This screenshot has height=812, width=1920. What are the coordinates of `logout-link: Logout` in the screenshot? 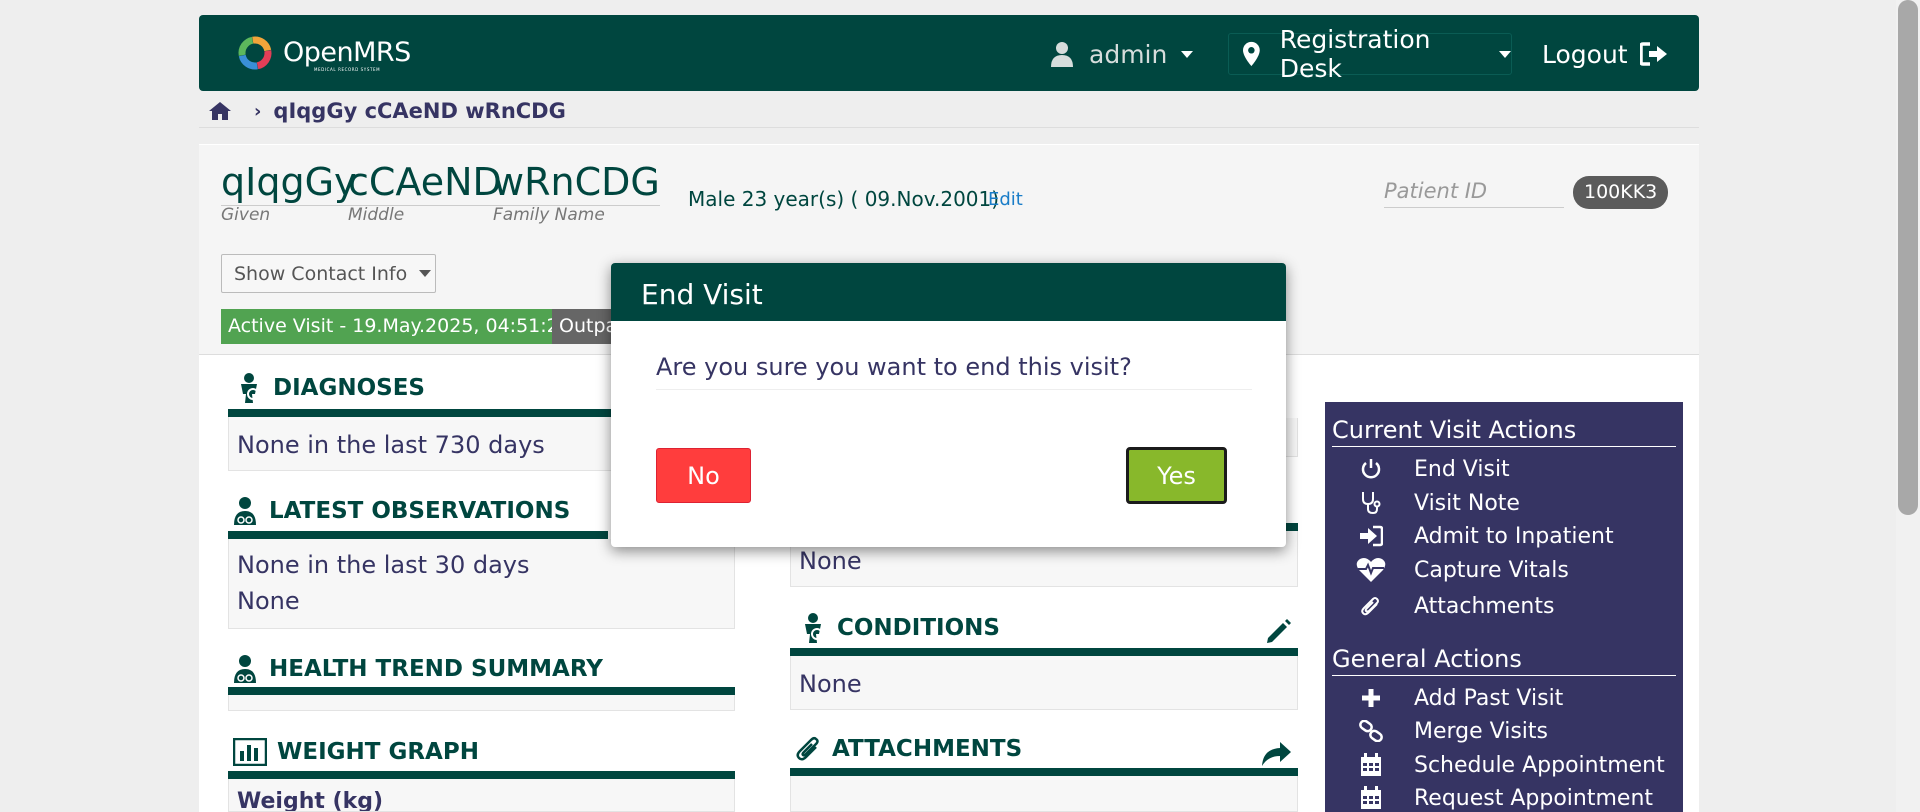 It's located at (1605, 54).